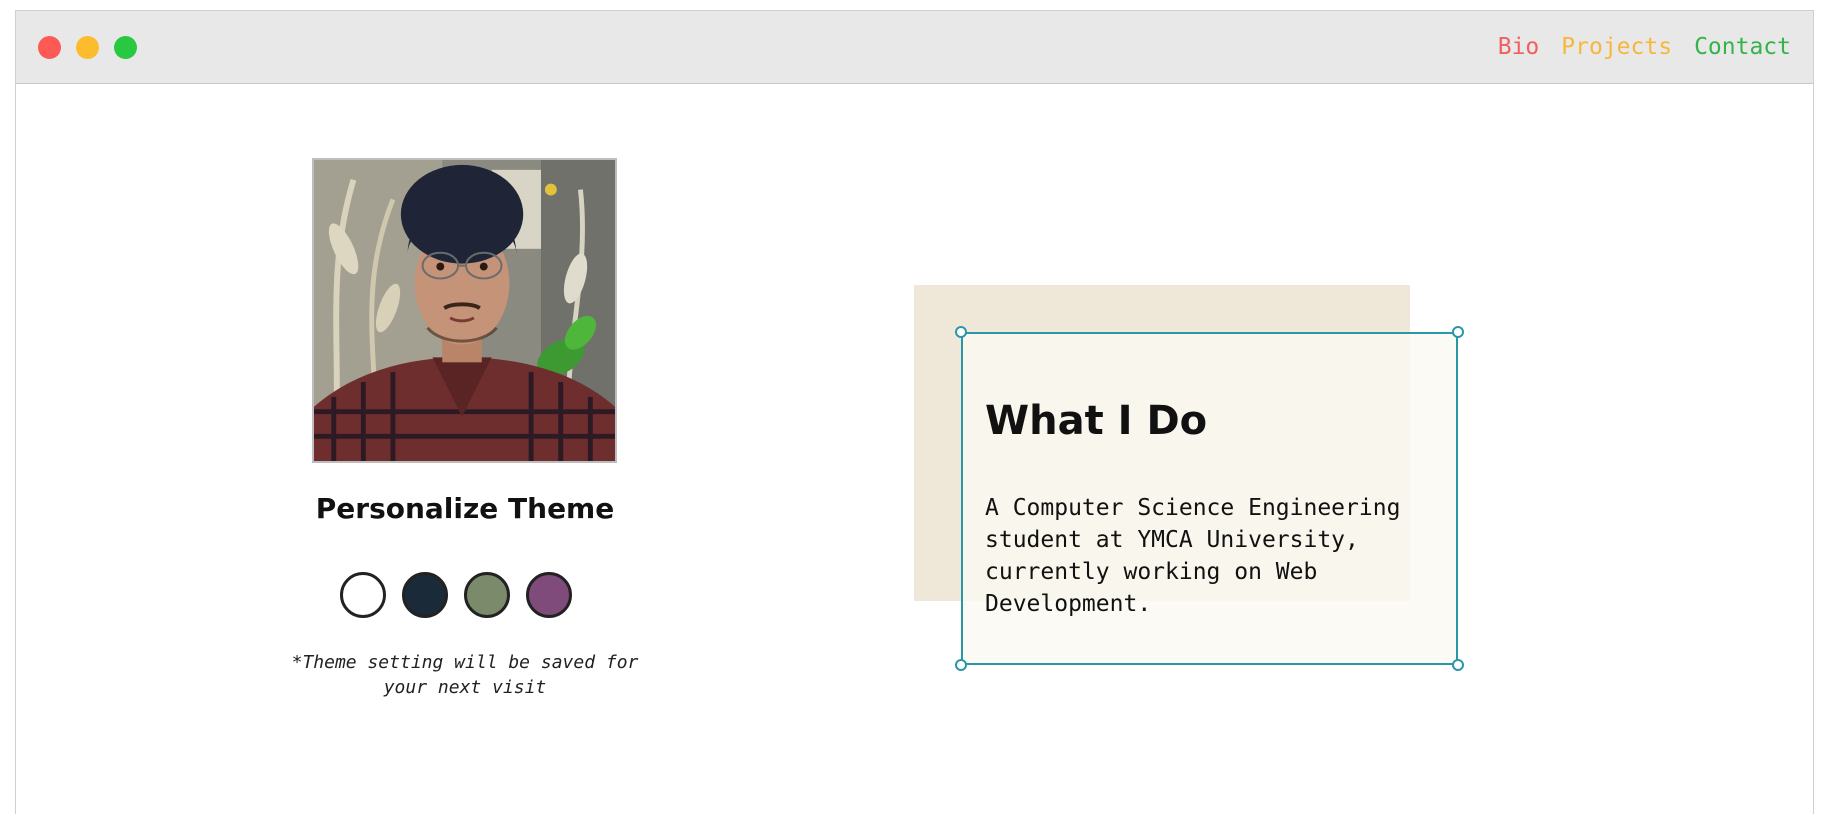 The image size is (1831, 817). I want to click on nav-link-bio: Bio, so click(1519, 47).